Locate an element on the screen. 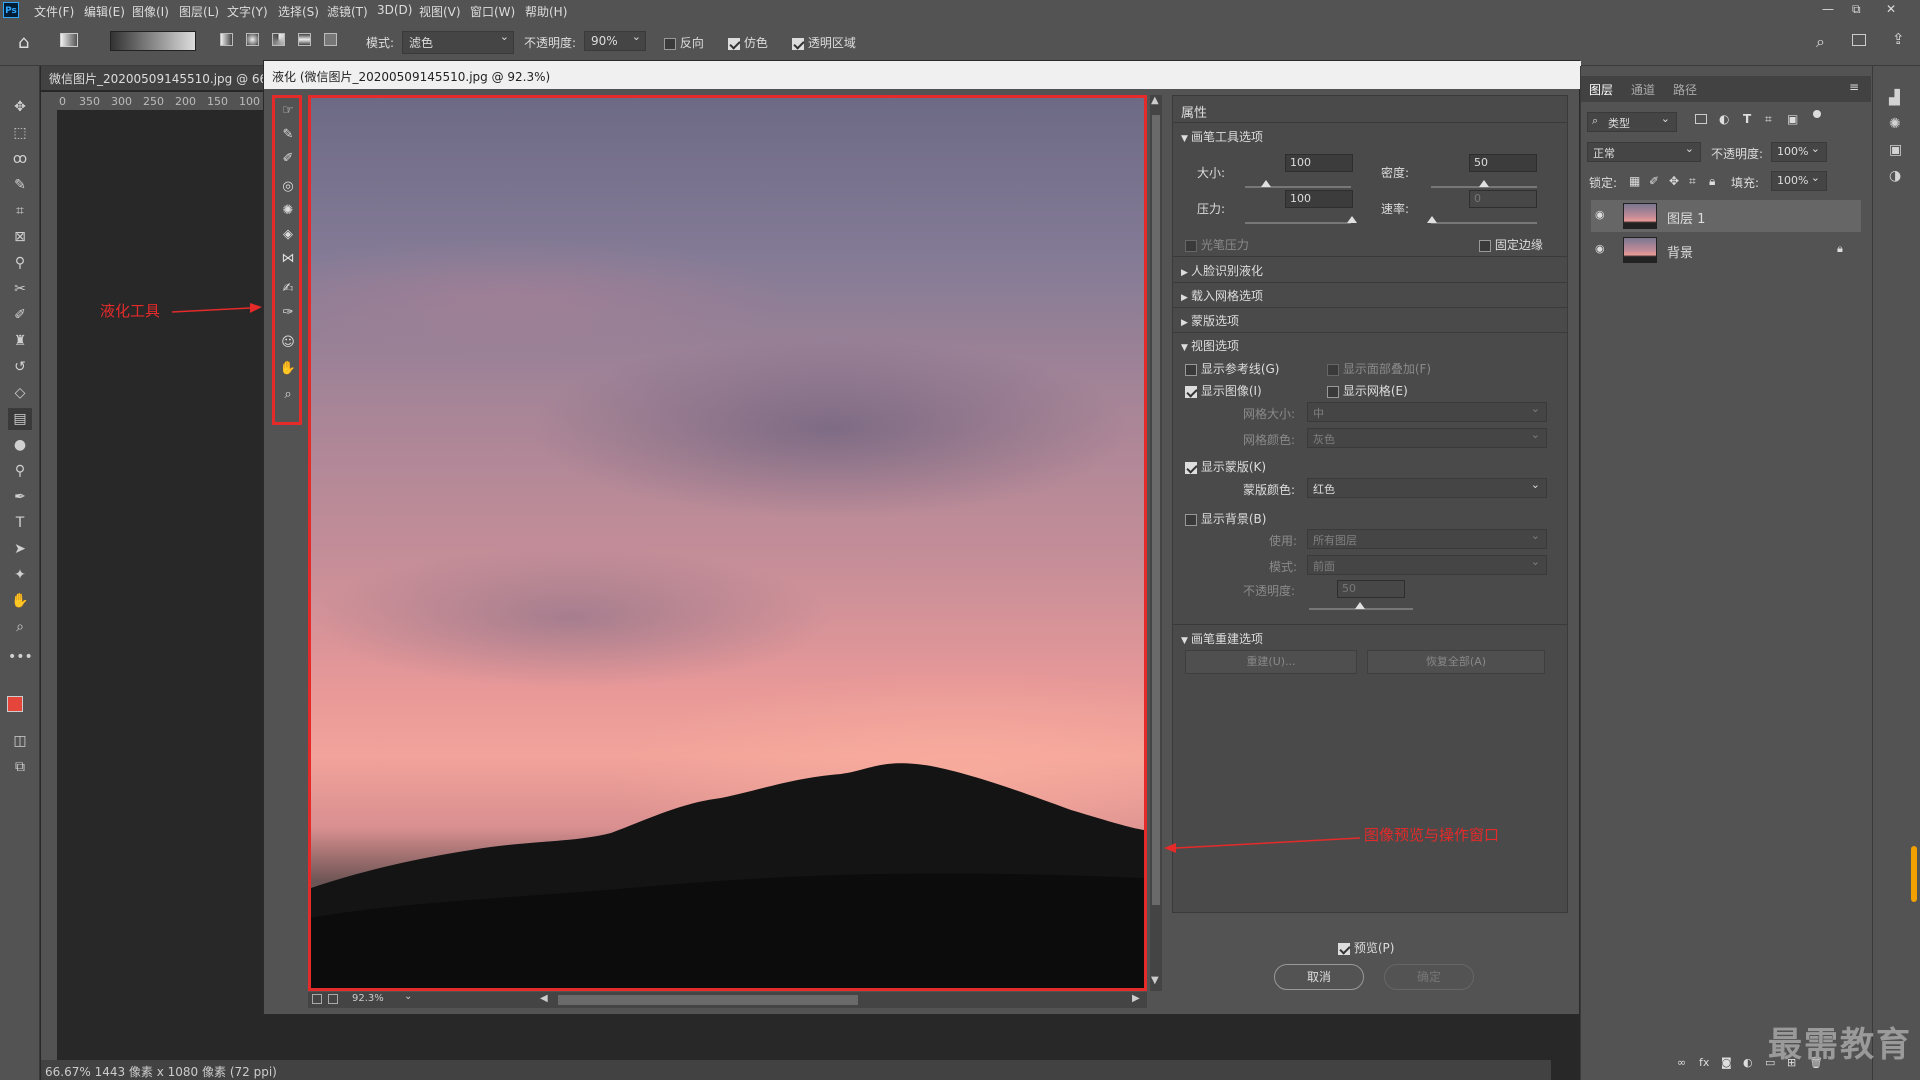  menu-layer: 图层(L) is located at coordinates (199, 11).